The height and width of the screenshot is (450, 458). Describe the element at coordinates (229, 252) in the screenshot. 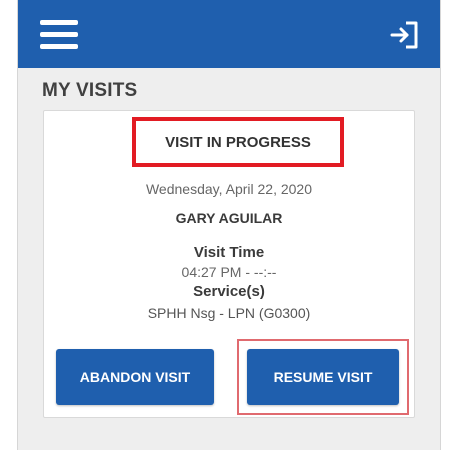

I see `visit-time-label: Visit Time` at that location.